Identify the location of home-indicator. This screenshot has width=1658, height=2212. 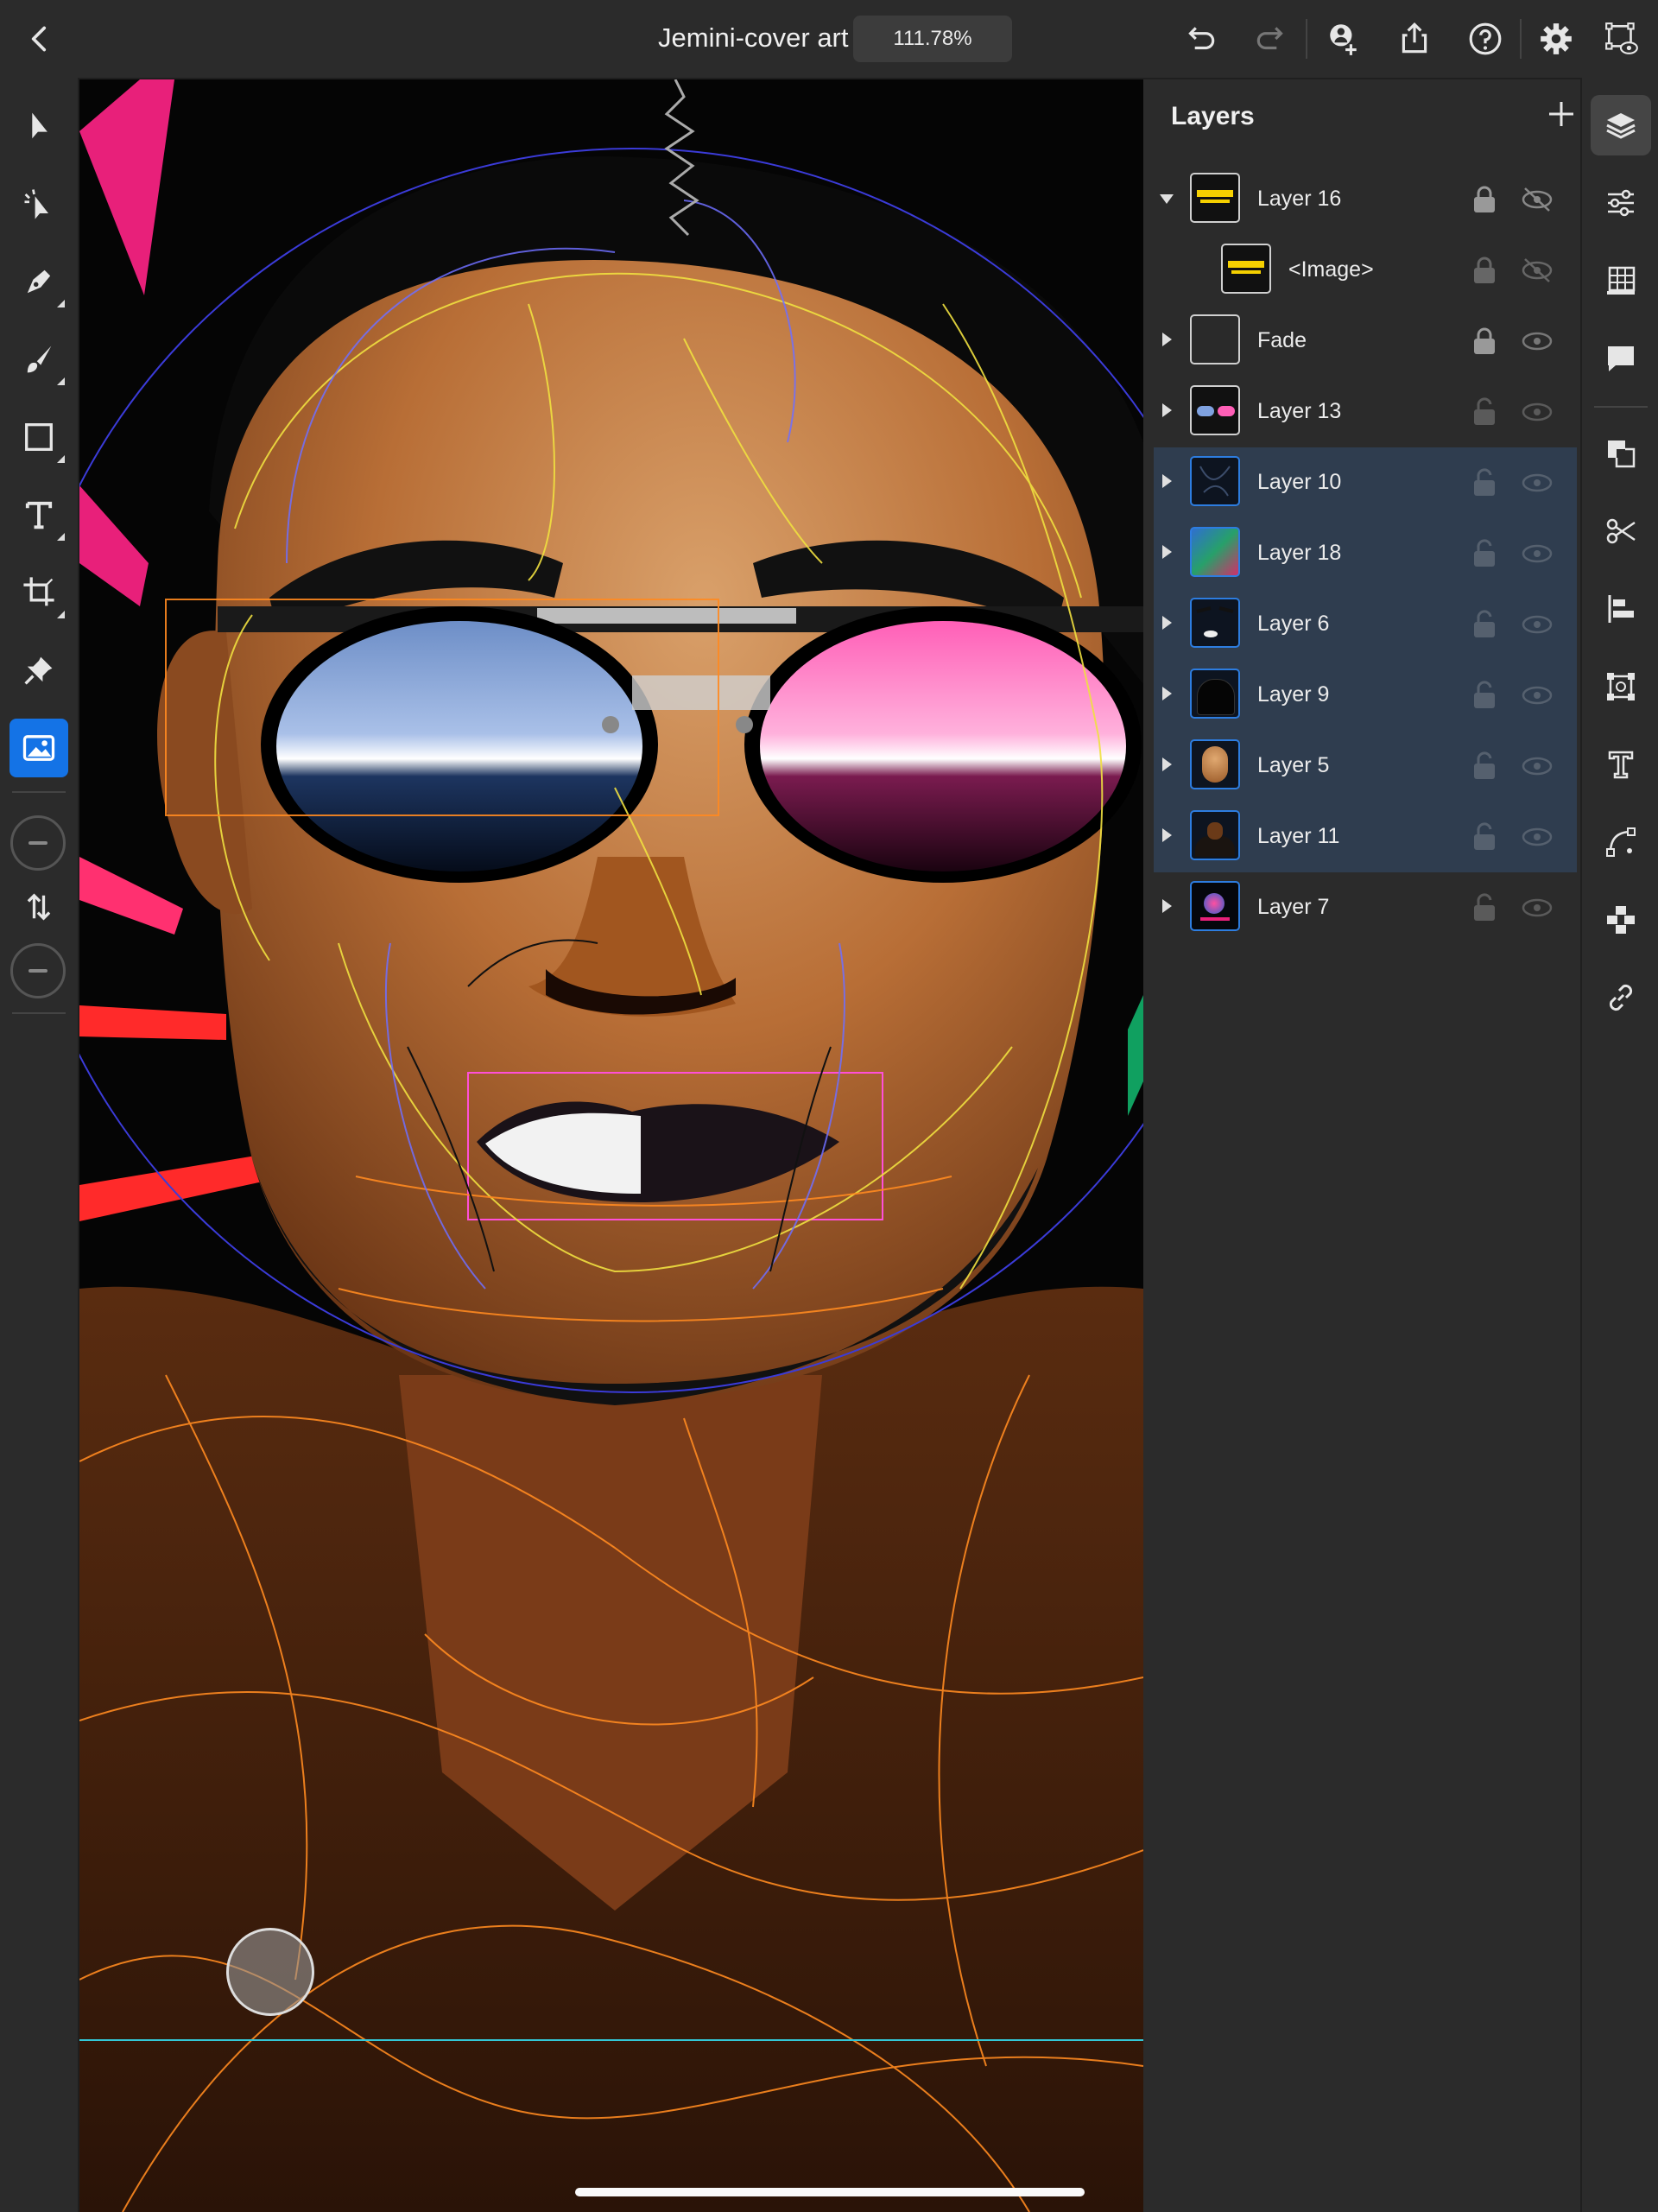
(830, 2192).